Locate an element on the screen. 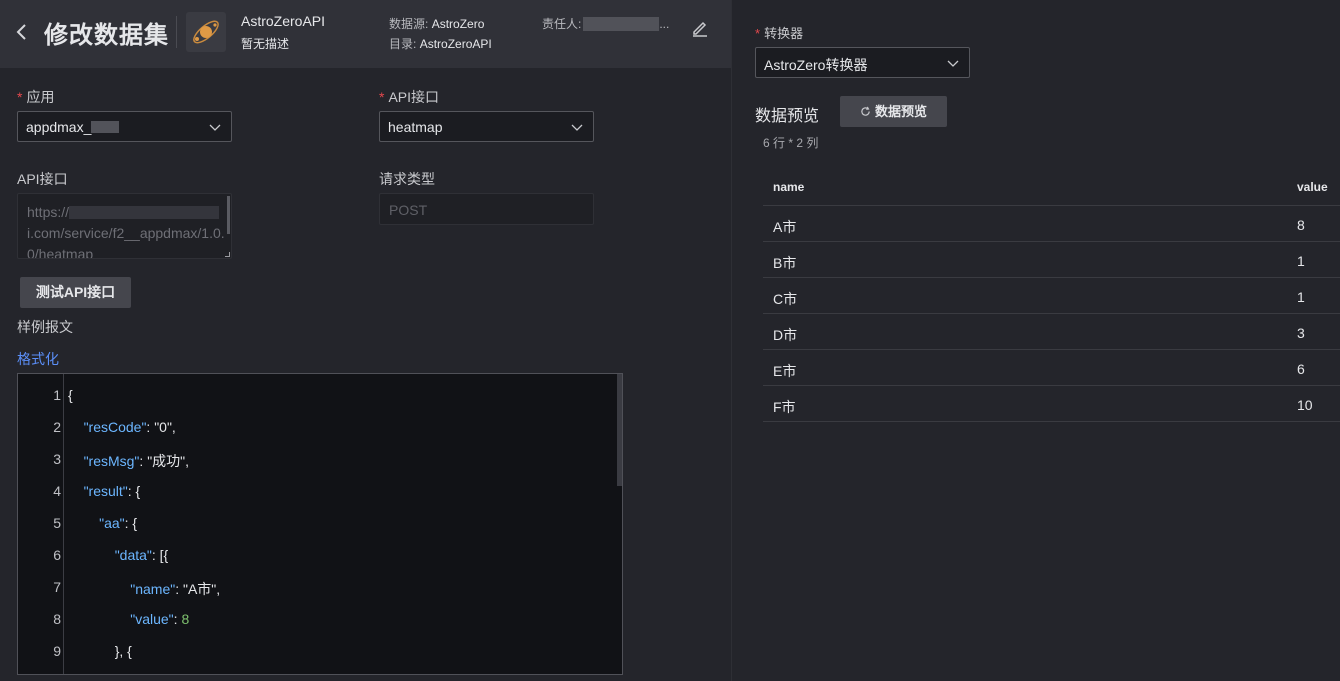 The height and width of the screenshot is (681, 1340). code-token-str: "成功", is located at coordinates (168, 461).